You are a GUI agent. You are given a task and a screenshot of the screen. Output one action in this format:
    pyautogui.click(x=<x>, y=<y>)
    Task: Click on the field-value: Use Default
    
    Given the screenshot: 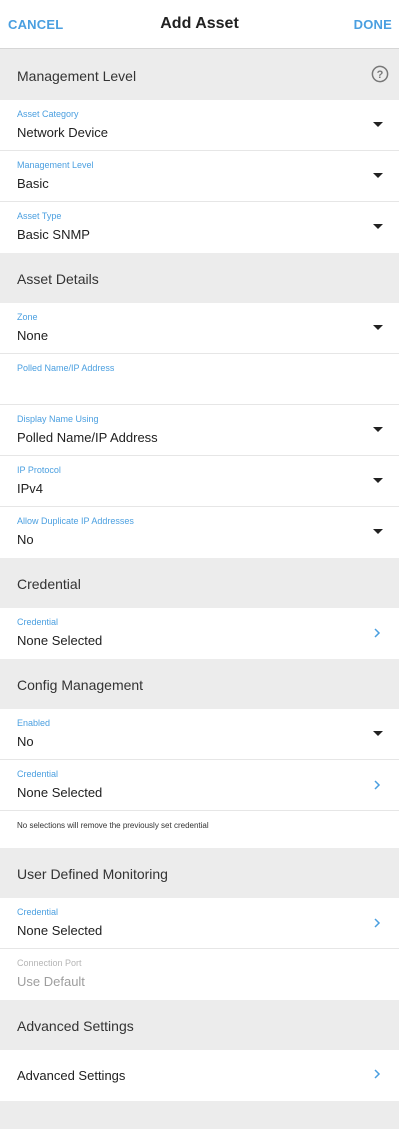 What is the action you would take?
    pyautogui.click(x=51, y=981)
    